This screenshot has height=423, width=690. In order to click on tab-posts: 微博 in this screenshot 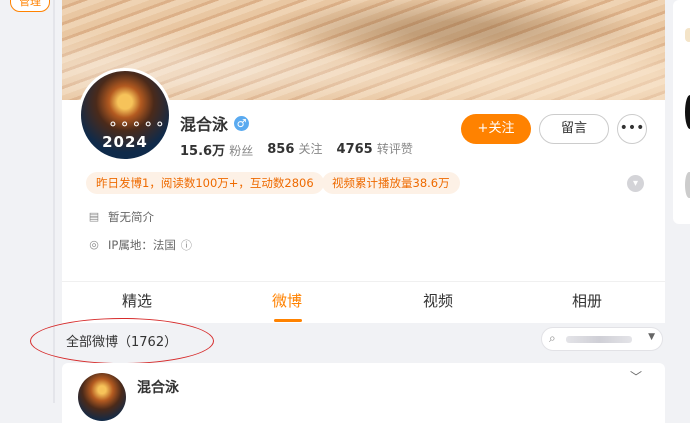, I will do `click(287, 300)`.